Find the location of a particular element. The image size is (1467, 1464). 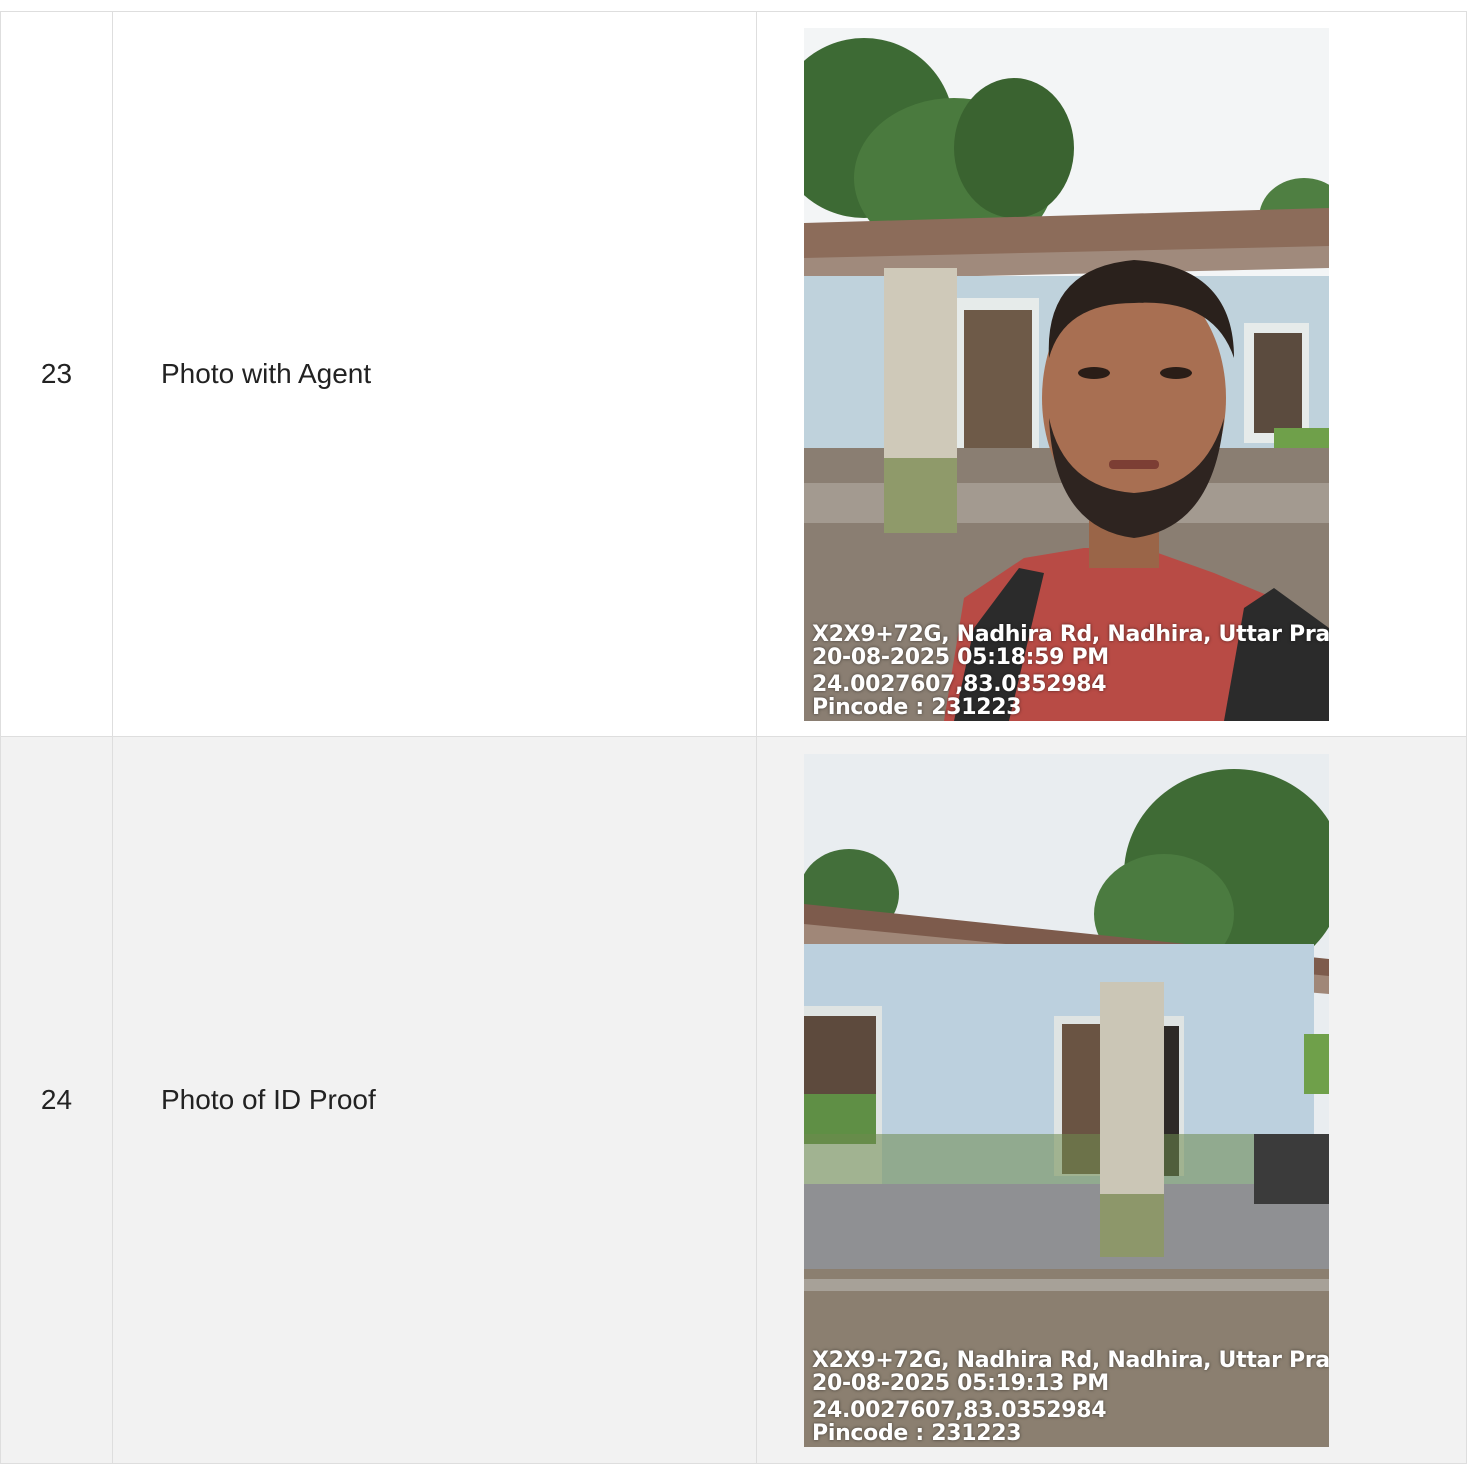

row-number-cell: 24 is located at coordinates (56, 1100).